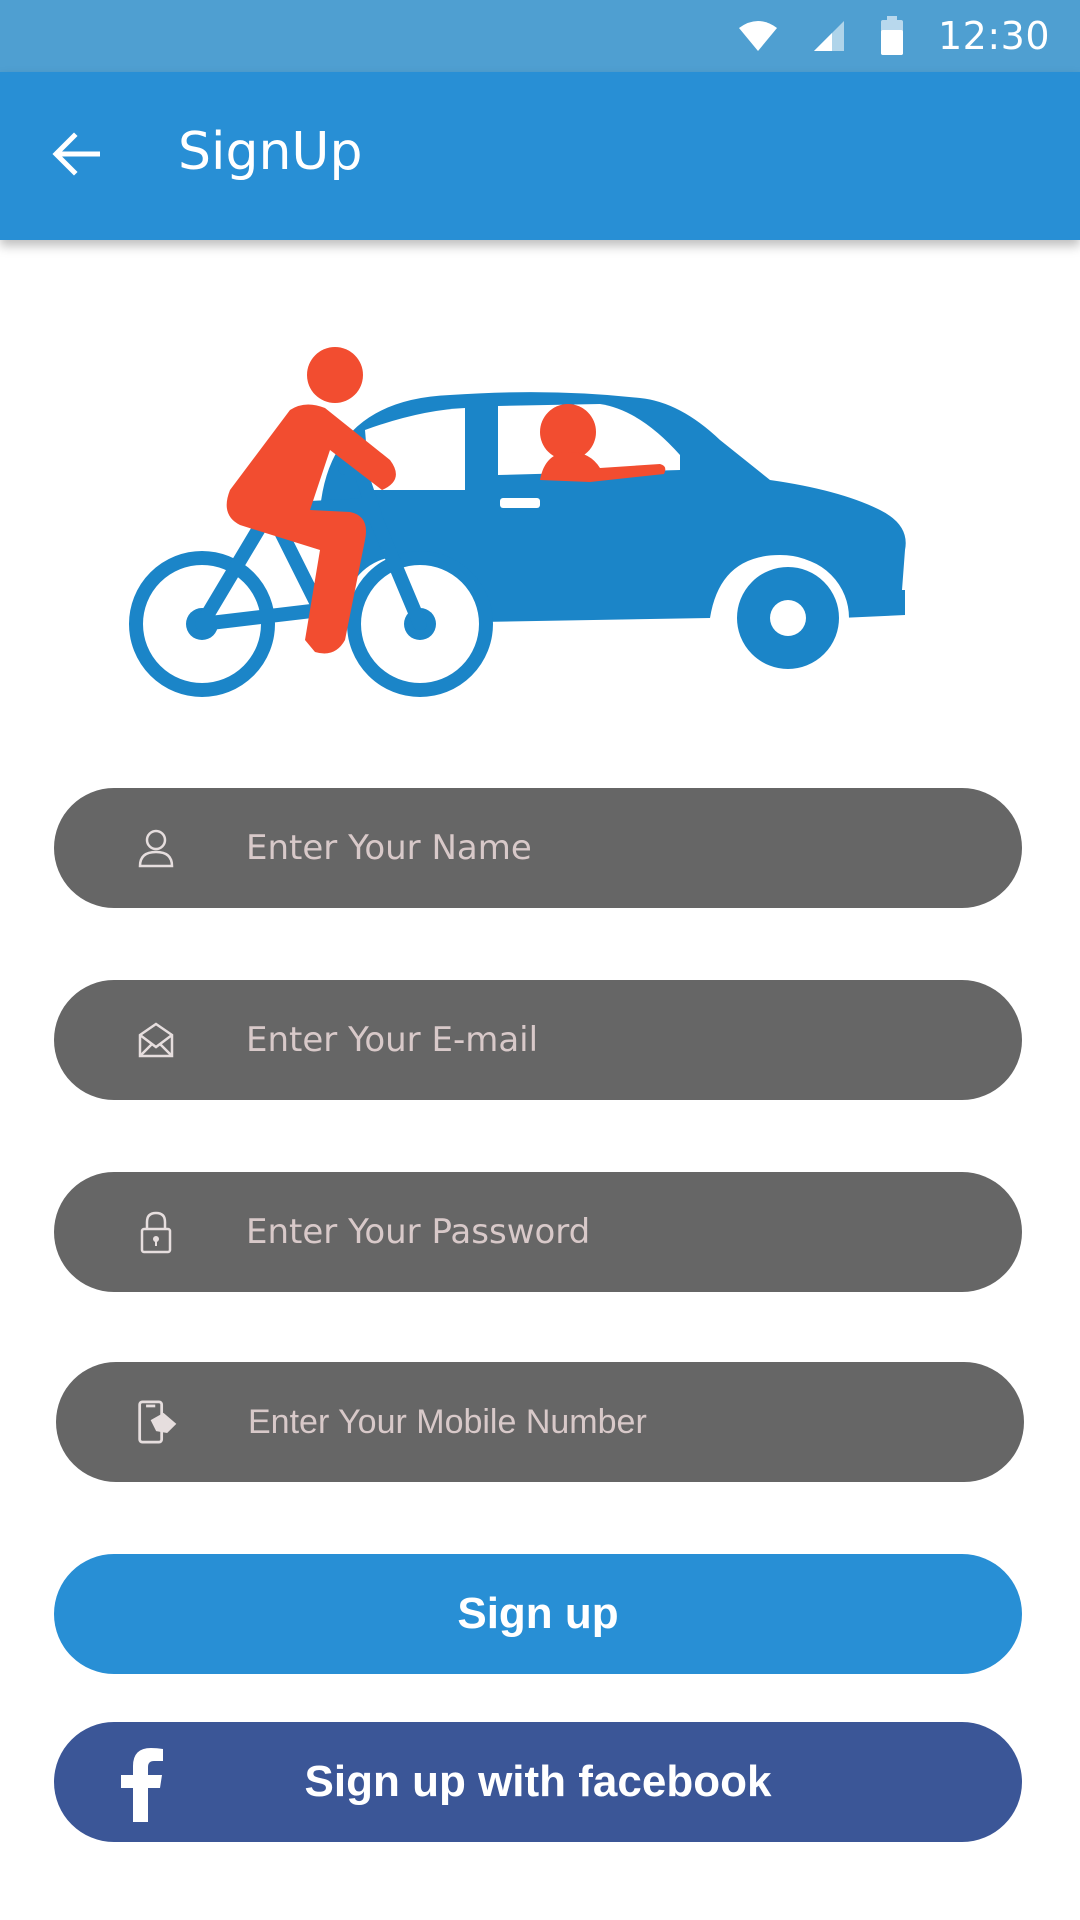 The height and width of the screenshot is (1920, 1080). What do you see at coordinates (608, 1422) in the screenshot?
I see `mobile-number-input` at bounding box center [608, 1422].